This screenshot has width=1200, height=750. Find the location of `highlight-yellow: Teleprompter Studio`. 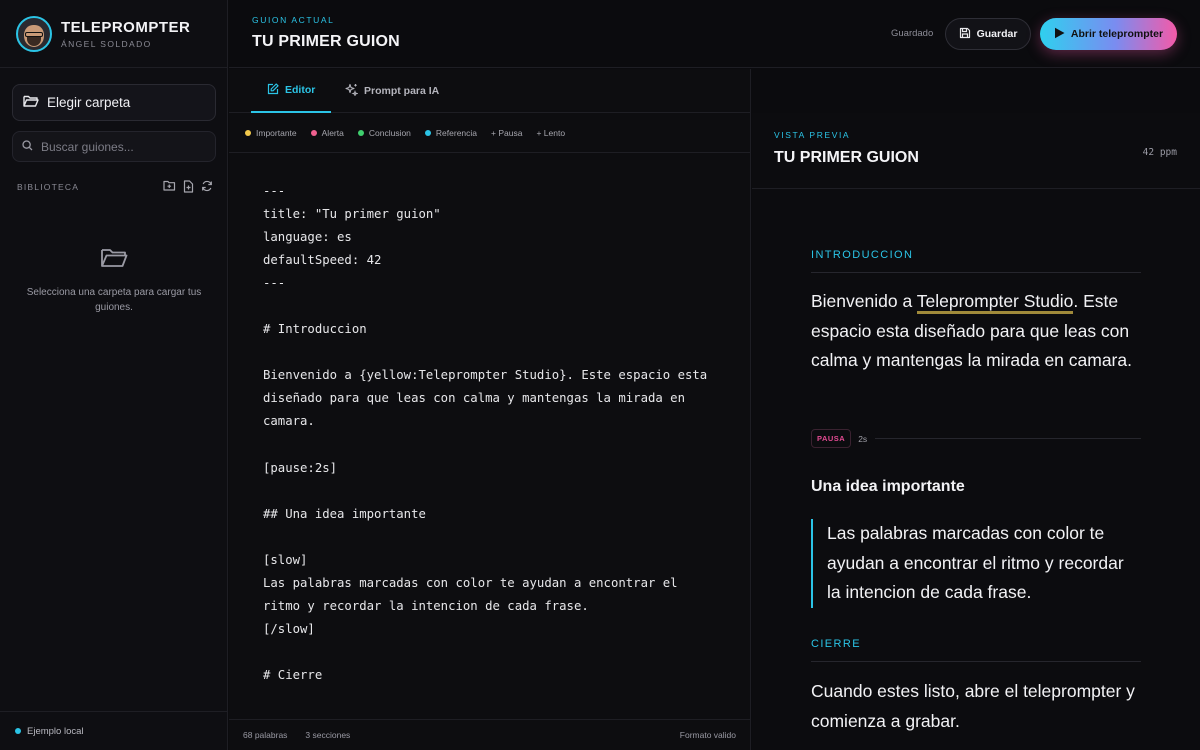

highlight-yellow: Teleprompter Studio is located at coordinates (995, 302).